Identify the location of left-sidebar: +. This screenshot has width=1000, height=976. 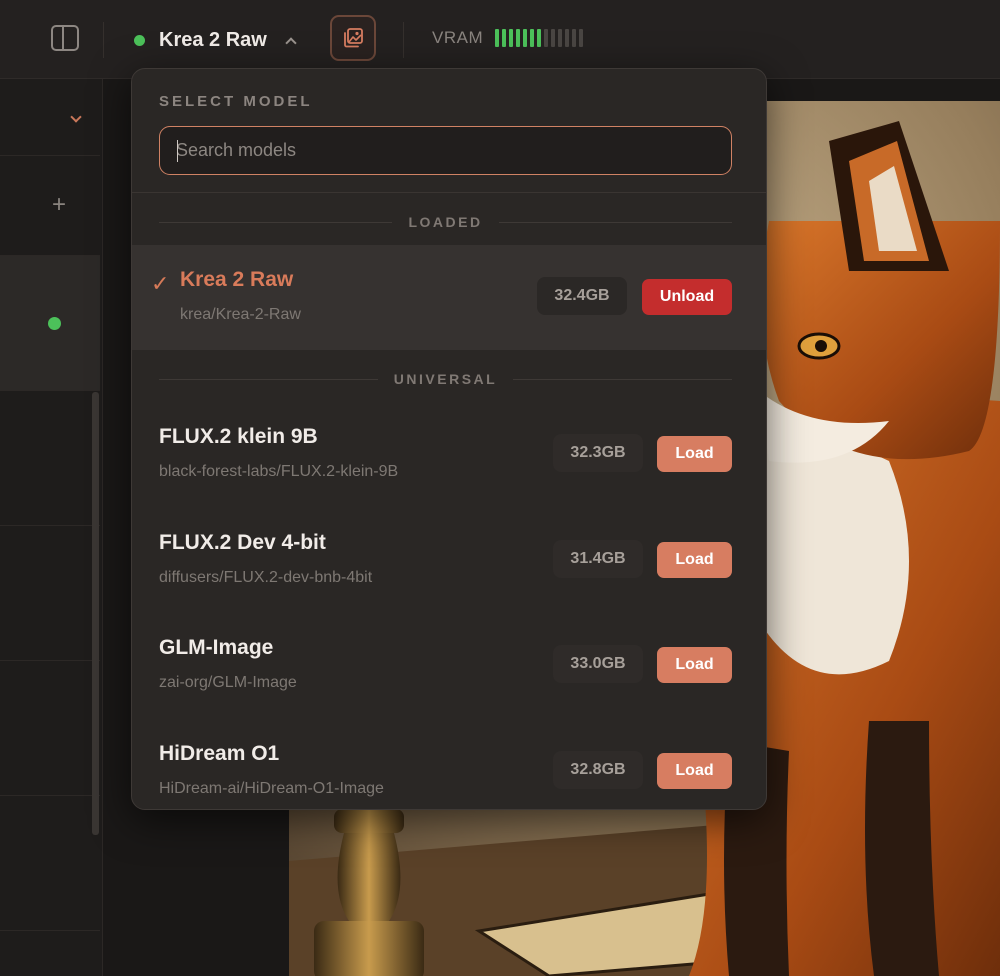
(51, 527).